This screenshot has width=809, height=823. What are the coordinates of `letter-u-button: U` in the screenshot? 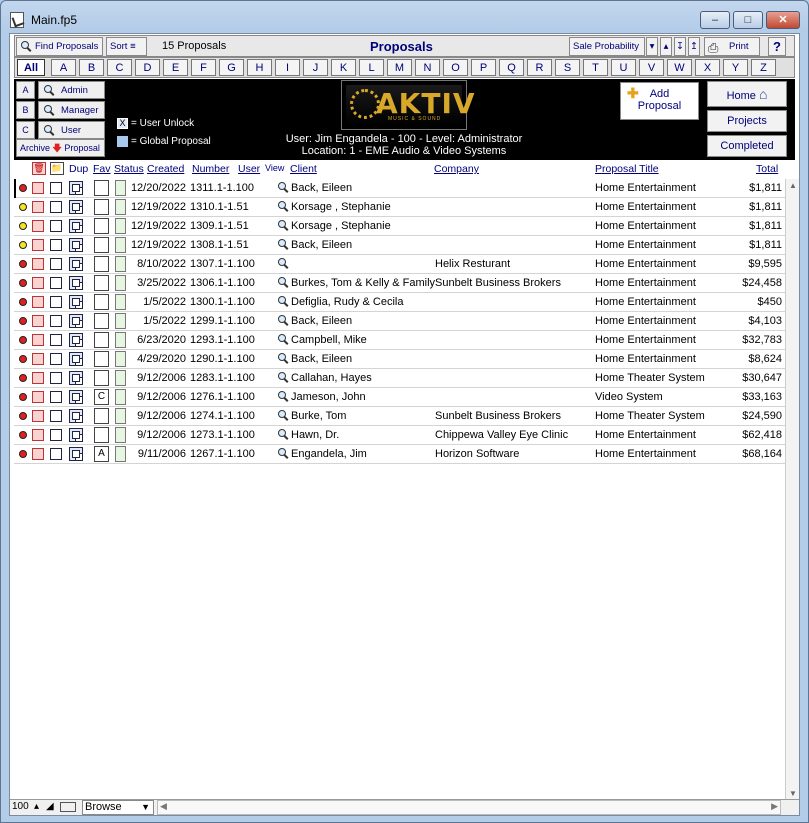 It's located at (623, 67).